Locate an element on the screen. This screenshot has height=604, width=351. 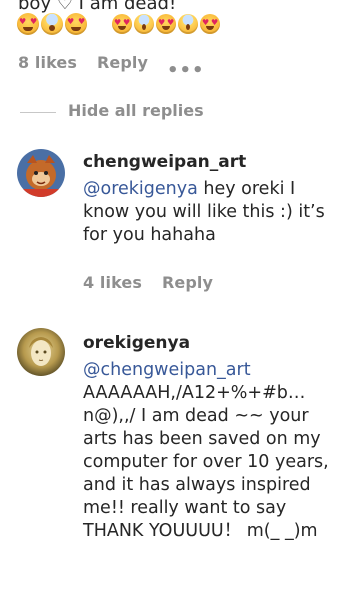
emoji-row-main: ♥ ♥ ♥ ♥ is located at coordinates (52, 25).